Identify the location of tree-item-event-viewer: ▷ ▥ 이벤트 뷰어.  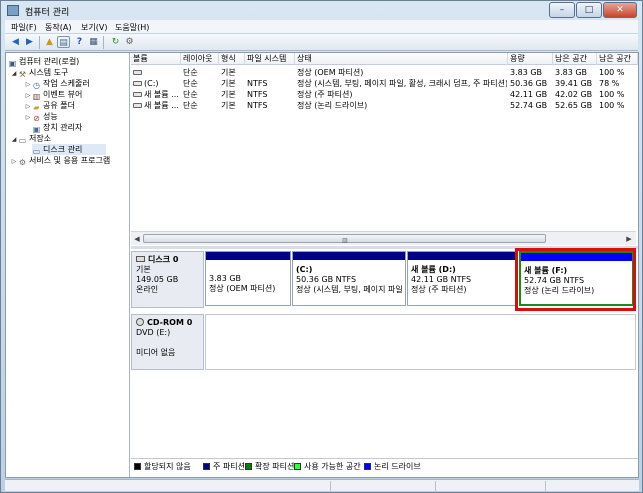
(53, 95).